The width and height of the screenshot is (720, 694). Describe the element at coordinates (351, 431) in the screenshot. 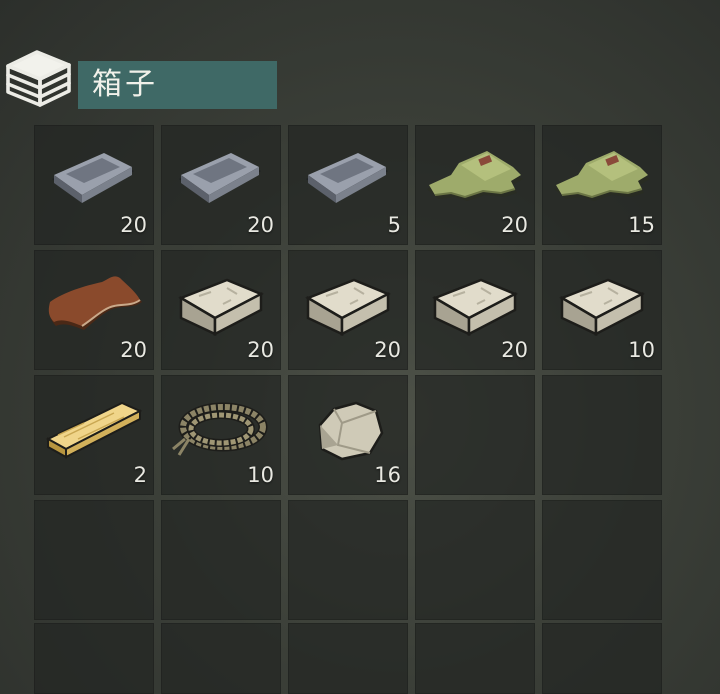

I see `stone-icon` at that location.